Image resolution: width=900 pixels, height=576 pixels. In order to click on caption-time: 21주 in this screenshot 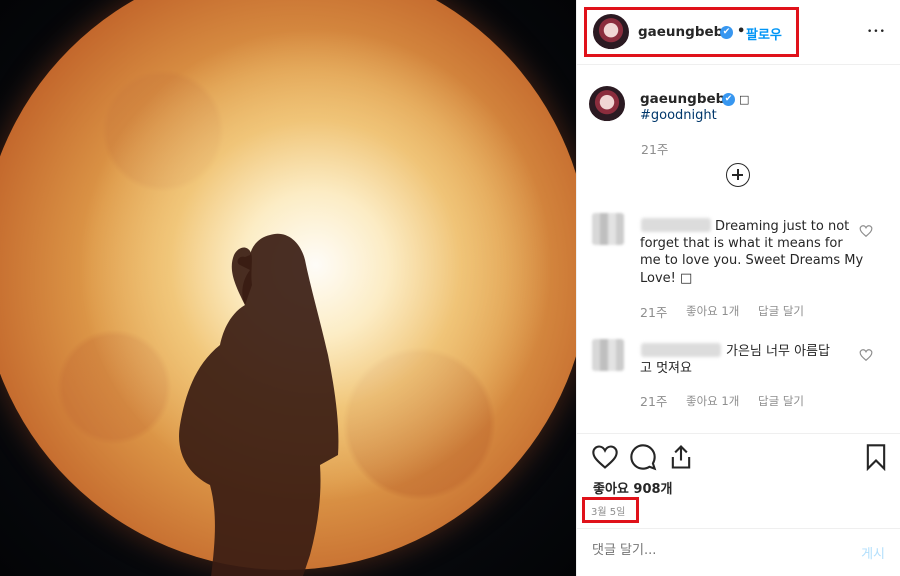, I will do `click(655, 149)`.